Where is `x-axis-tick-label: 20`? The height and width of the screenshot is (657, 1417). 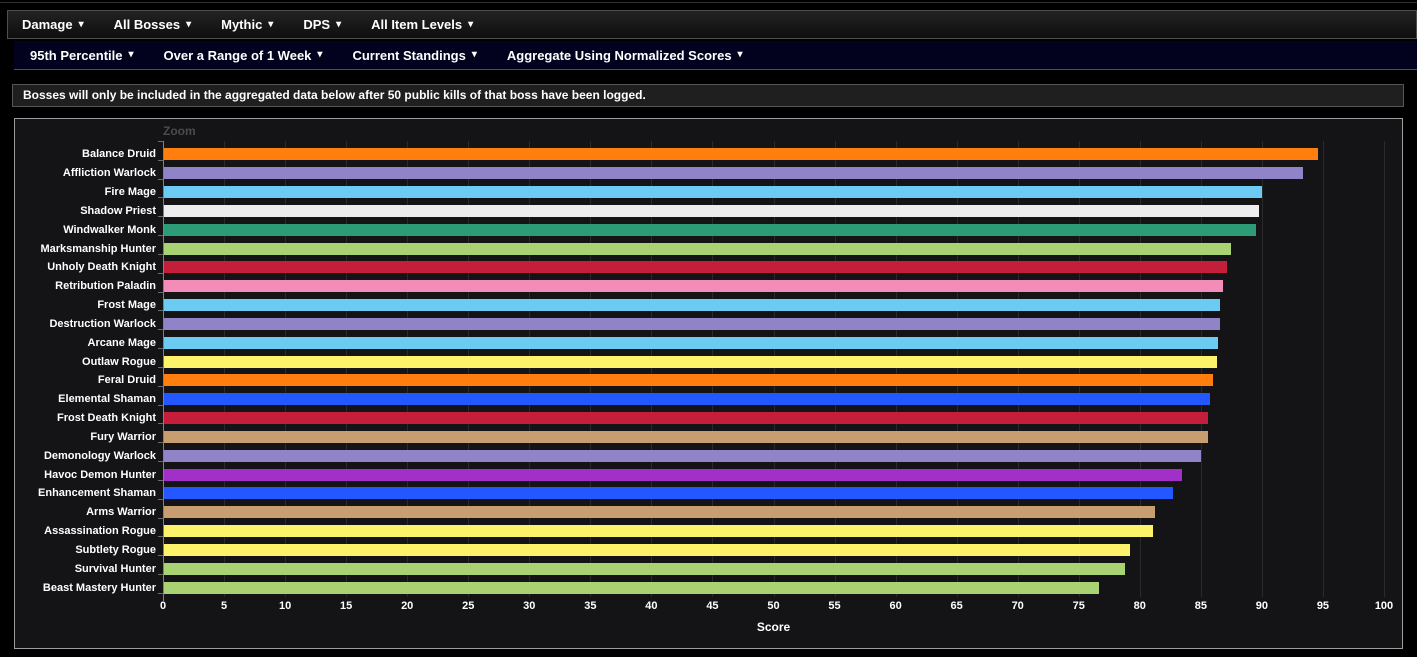
x-axis-tick-label: 20 is located at coordinates (407, 606).